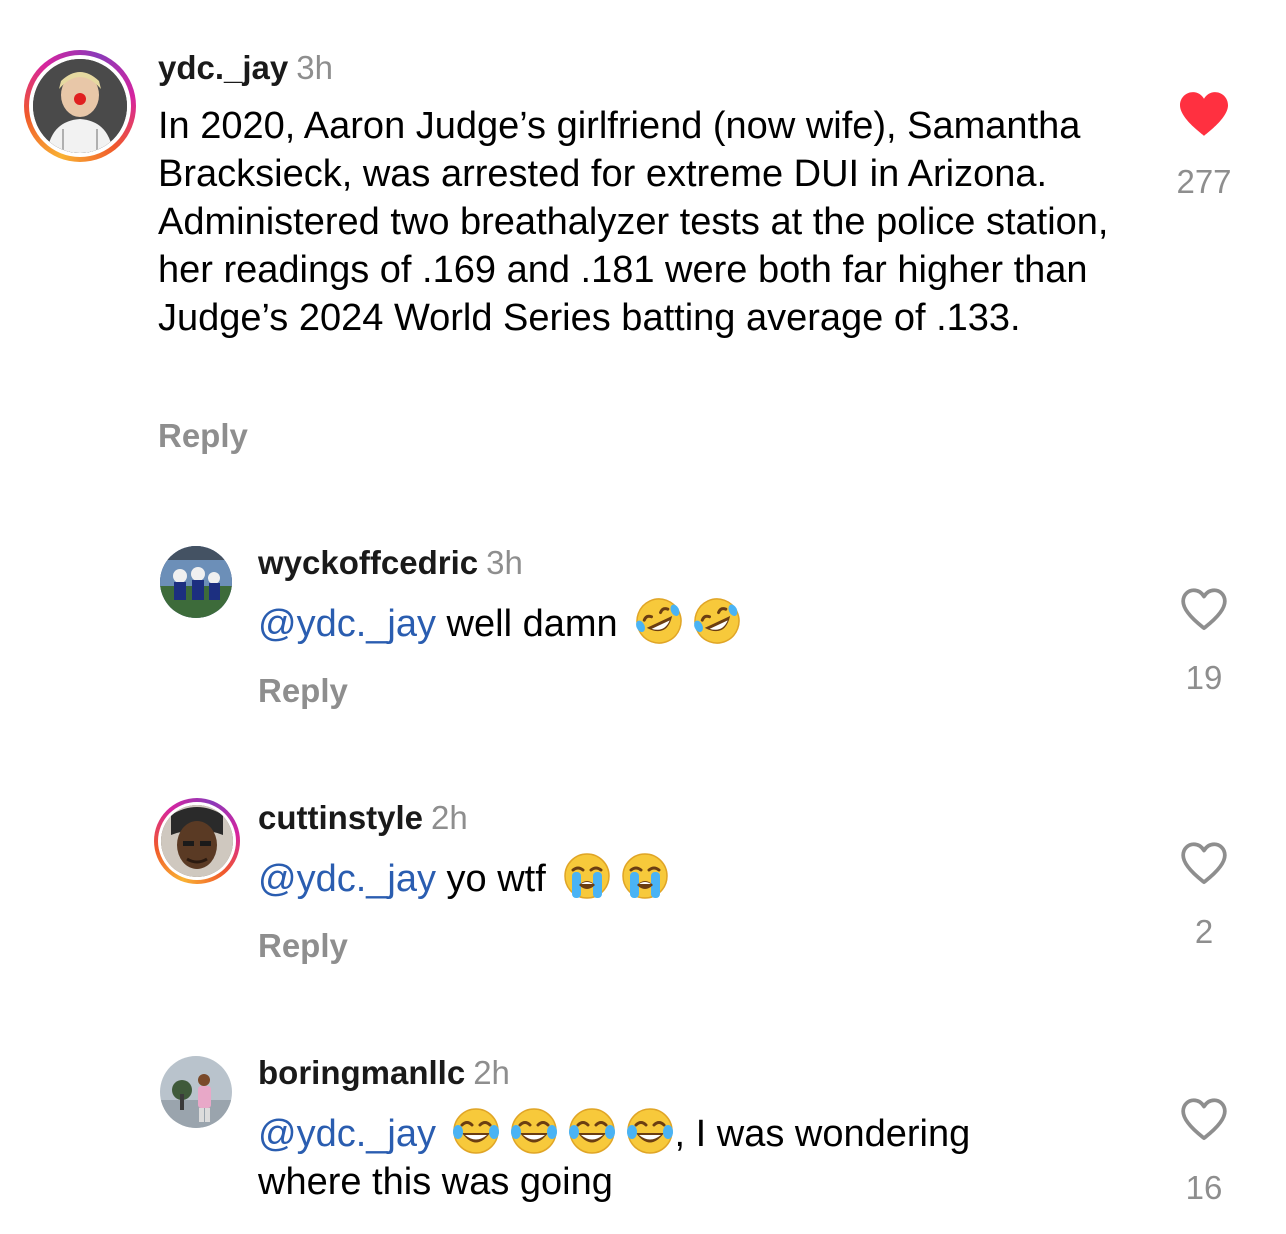 This screenshot has width=1286, height=1234. I want to click on like-count: 19, so click(1204, 677).